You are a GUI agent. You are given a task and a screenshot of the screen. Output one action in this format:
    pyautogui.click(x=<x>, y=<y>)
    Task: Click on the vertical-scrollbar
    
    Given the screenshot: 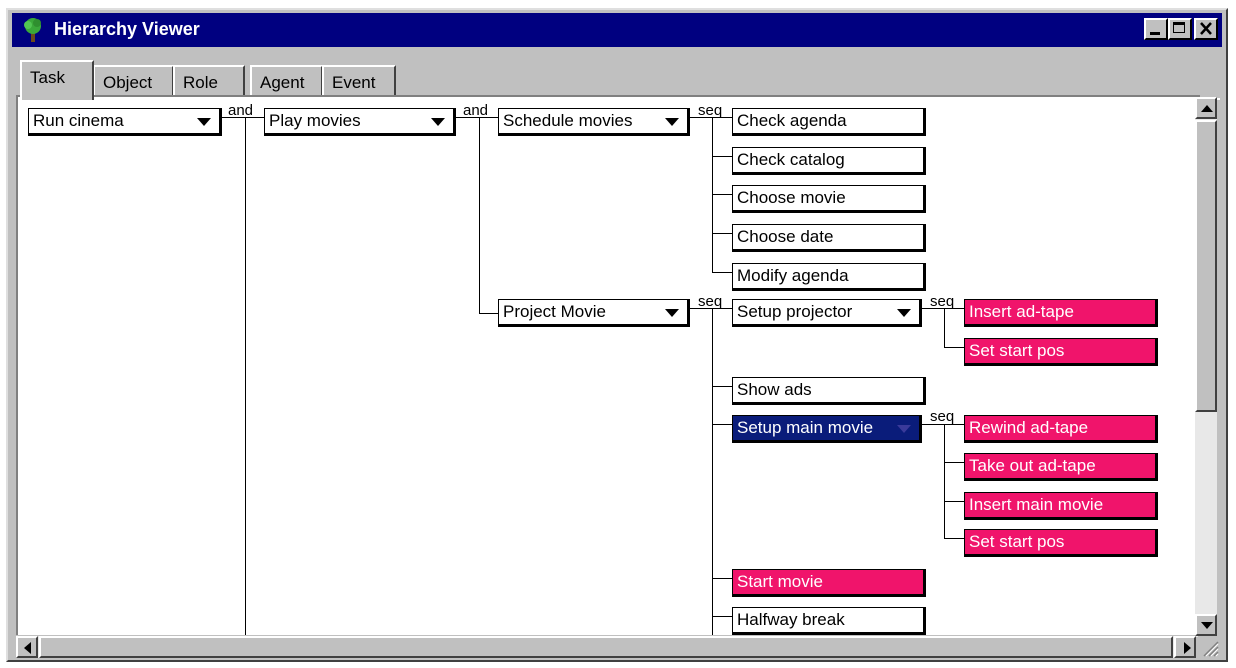 What is the action you would take?
    pyautogui.click(x=1206, y=367)
    